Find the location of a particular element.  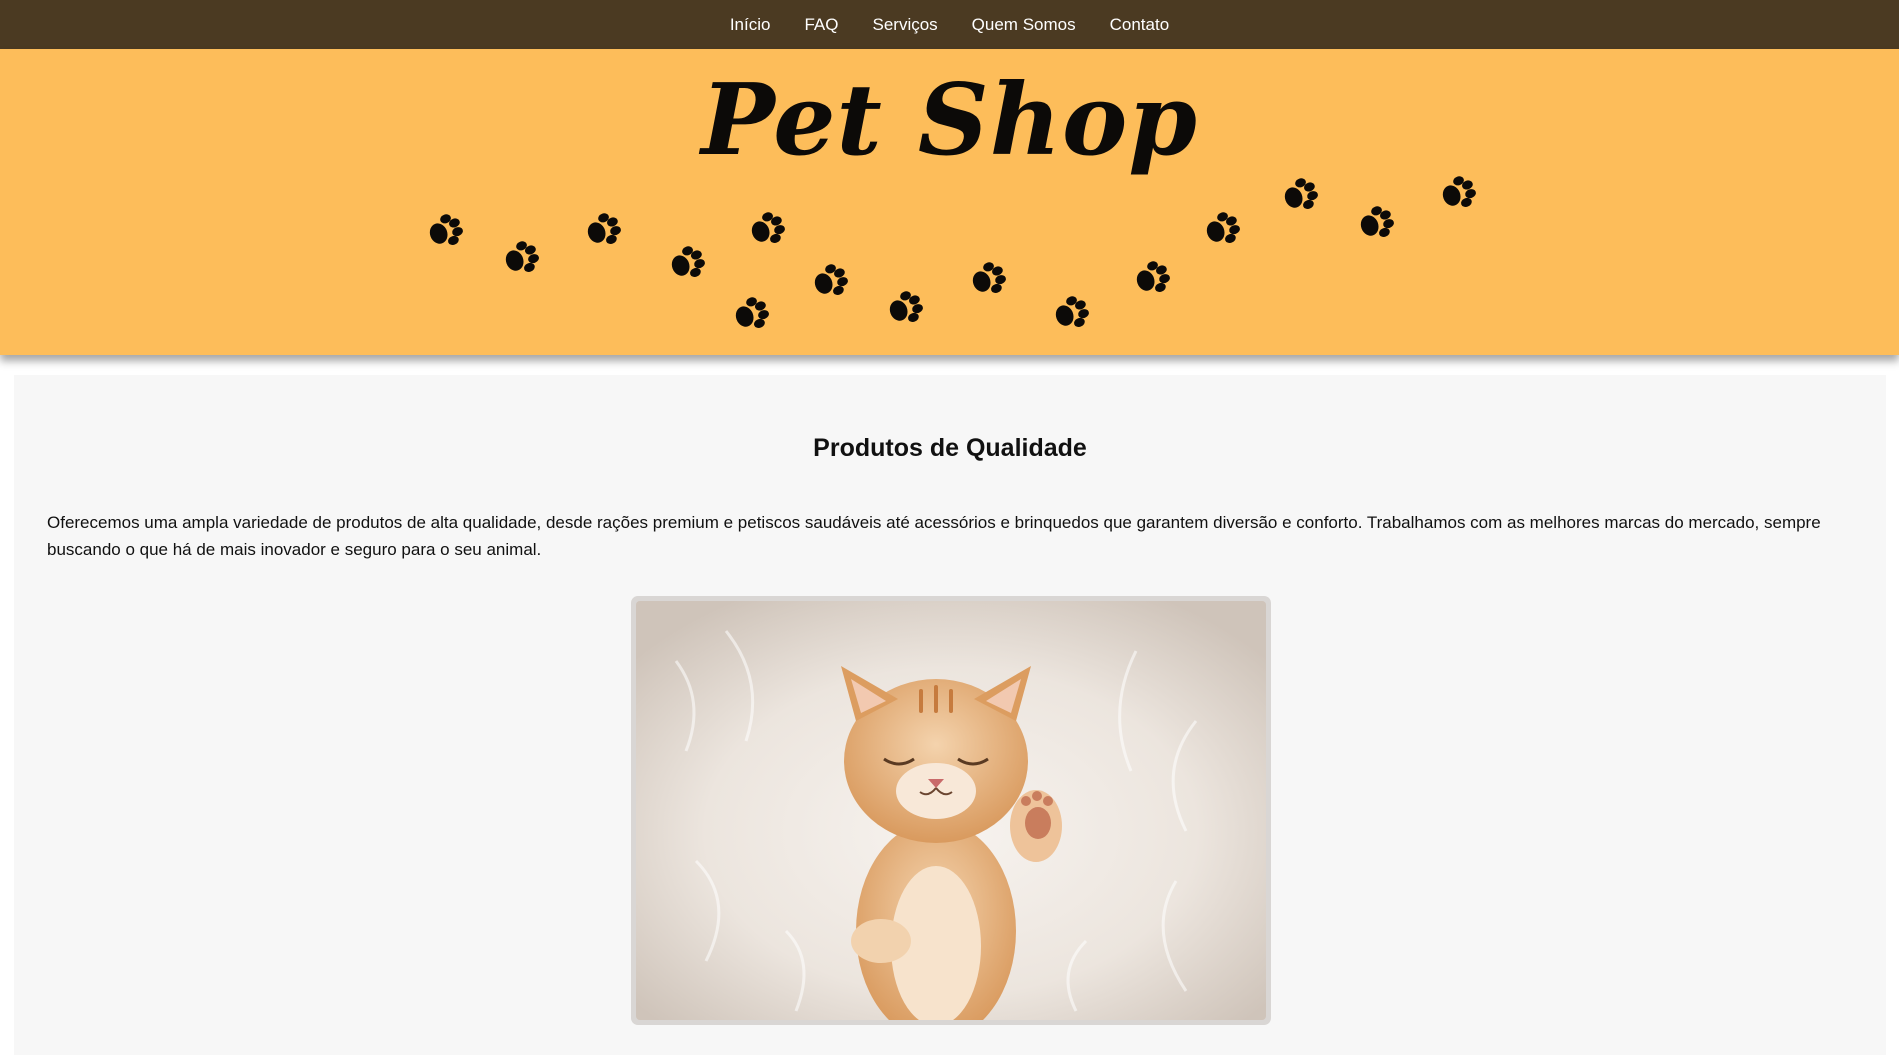

sleeping-kitten-photo is located at coordinates (951, 810).